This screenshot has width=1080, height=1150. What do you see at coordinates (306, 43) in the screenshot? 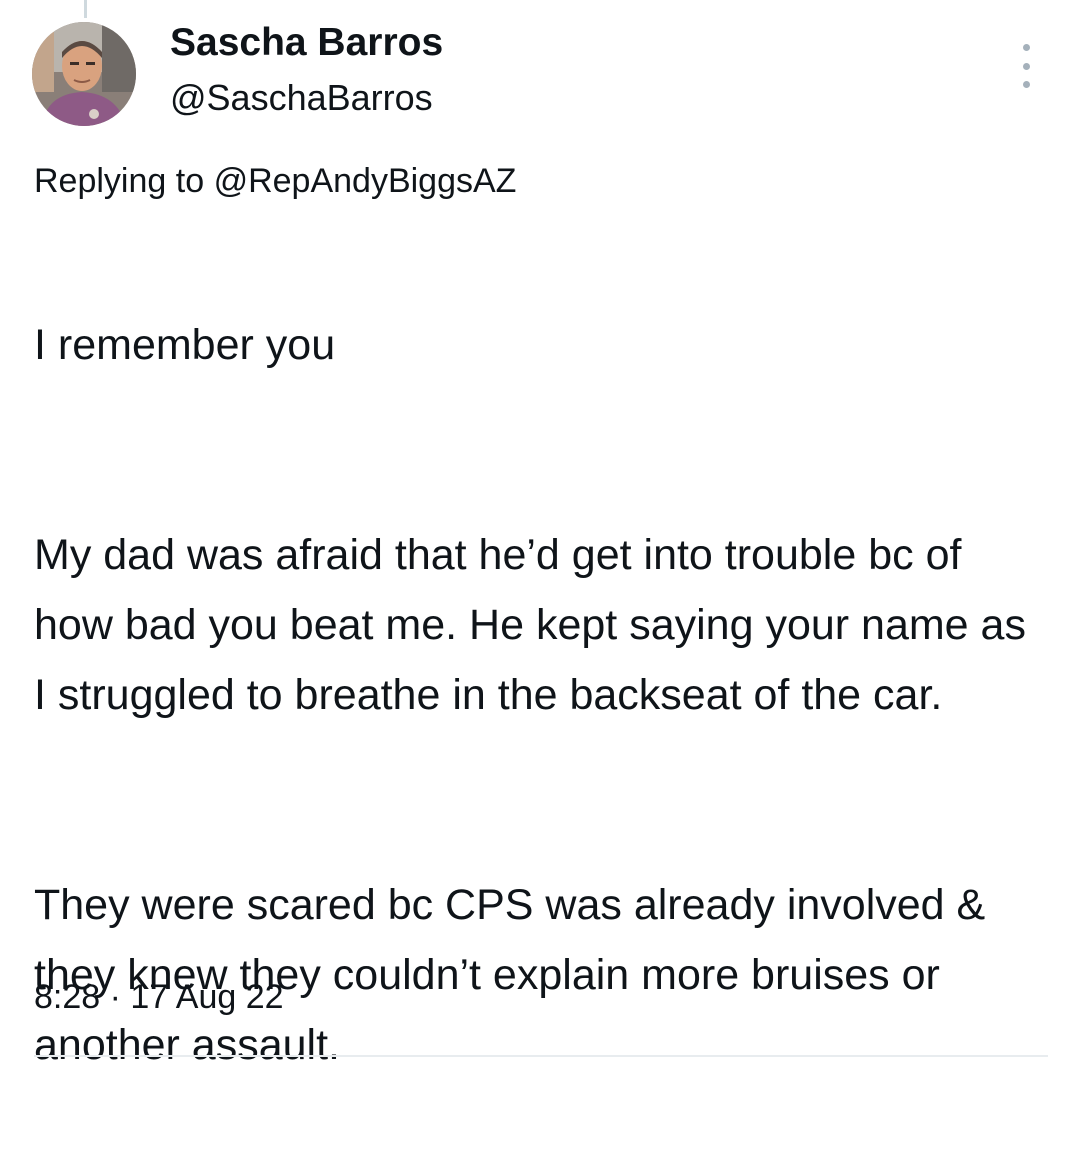
I see `author-display-name: Sascha Barros` at bounding box center [306, 43].